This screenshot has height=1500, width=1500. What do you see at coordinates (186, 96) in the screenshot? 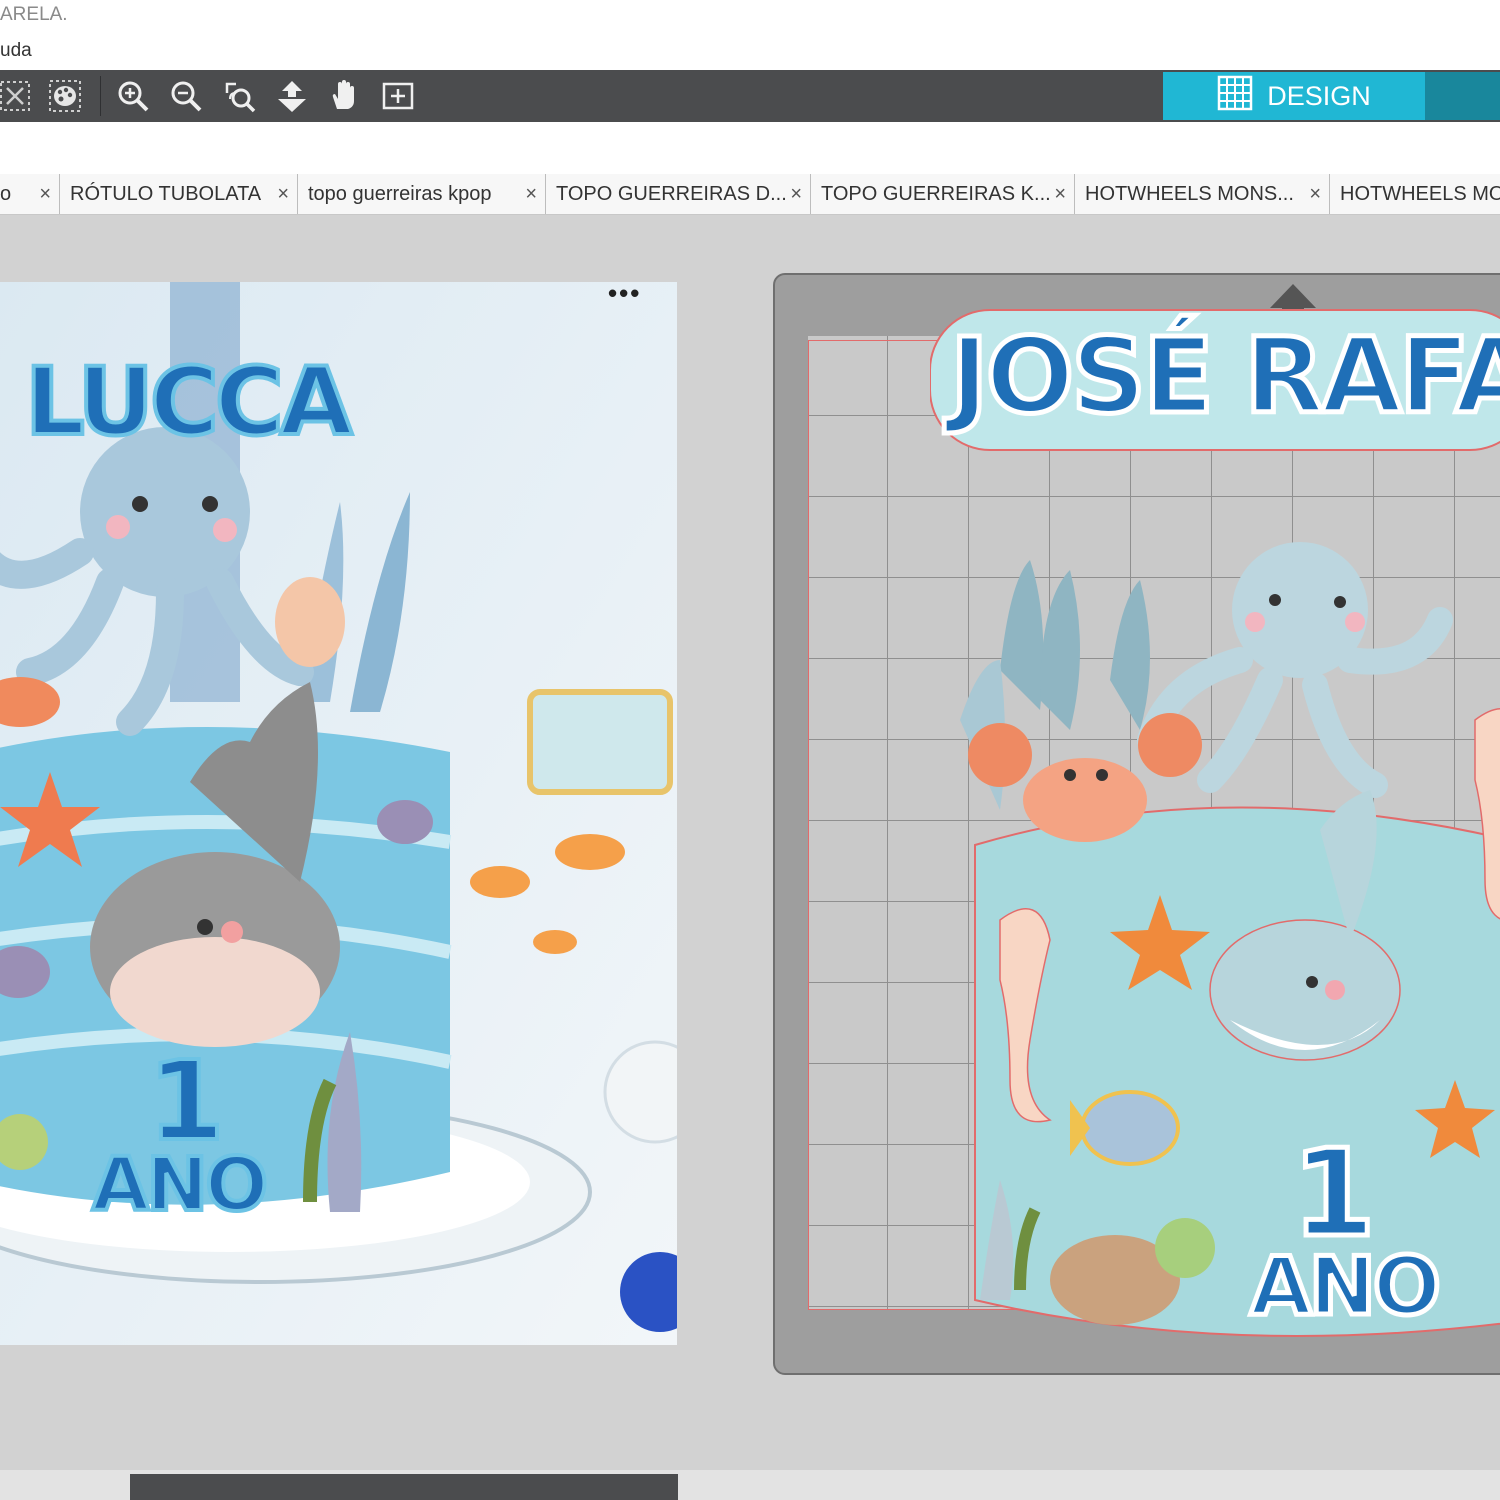
I see `zoom-out-icon` at bounding box center [186, 96].